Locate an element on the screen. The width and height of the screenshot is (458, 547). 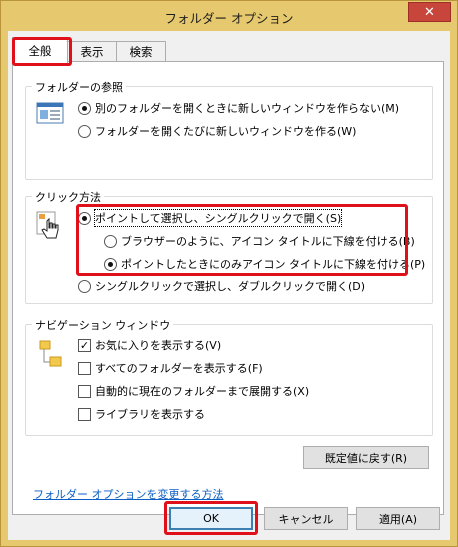
tab-search-label: 検索 is located at coordinates (141, 52).